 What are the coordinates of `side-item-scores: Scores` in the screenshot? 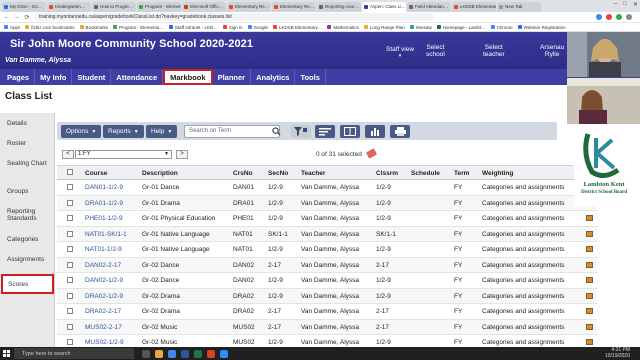 It's located at (27, 284).